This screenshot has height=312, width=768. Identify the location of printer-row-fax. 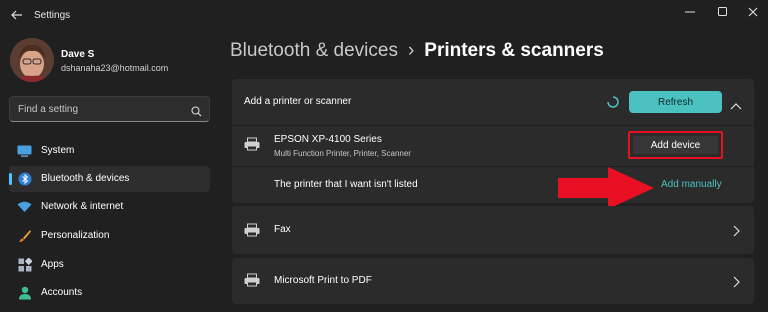
(493, 230).